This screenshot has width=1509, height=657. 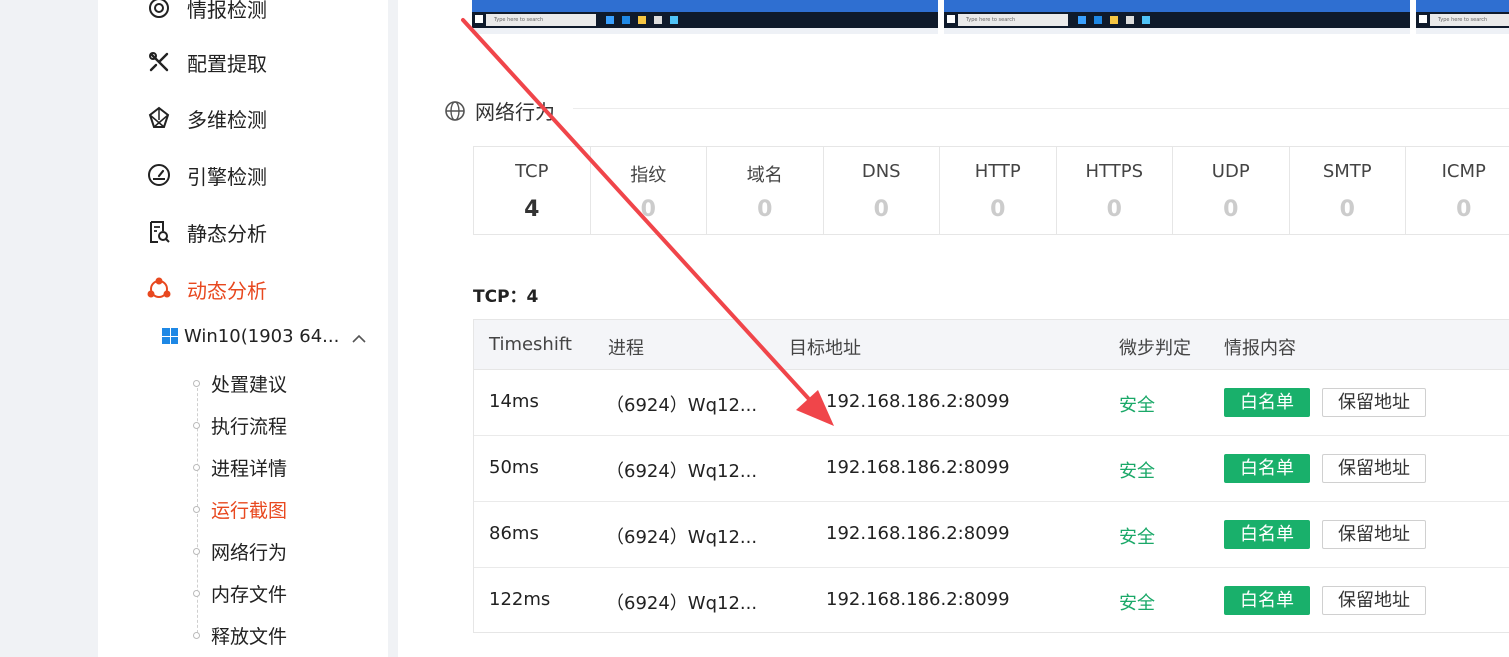 What do you see at coordinates (1231, 190) in the screenshot?
I see `stat-udp: UDP 0` at bounding box center [1231, 190].